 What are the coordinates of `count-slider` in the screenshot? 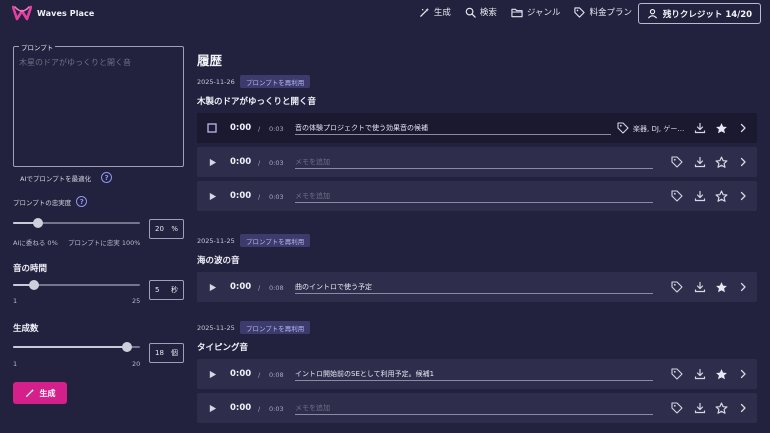 It's located at (76, 347).